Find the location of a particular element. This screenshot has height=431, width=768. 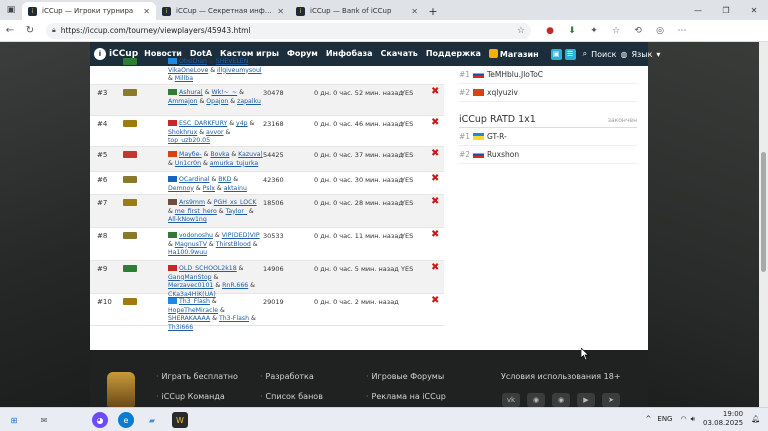

footer-link: Играть бесплатно is located at coordinates (197, 376).